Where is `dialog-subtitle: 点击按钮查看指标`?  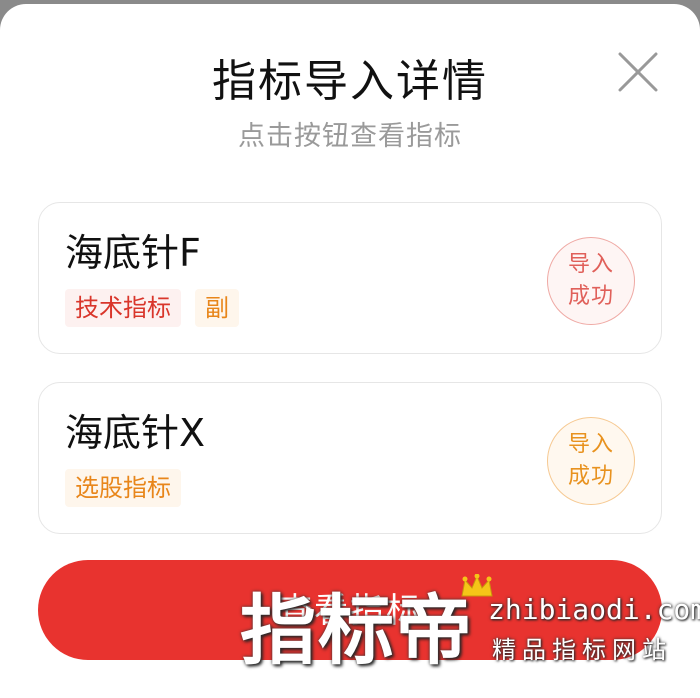
dialog-subtitle: 点击按钮查看指标 is located at coordinates (350, 136).